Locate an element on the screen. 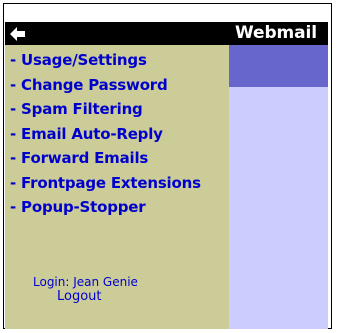 Image resolution: width=337 pixels, height=333 pixels. sidebar-item-frontpage-extensions: - Frontpage Extensions is located at coordinates (110, 183).